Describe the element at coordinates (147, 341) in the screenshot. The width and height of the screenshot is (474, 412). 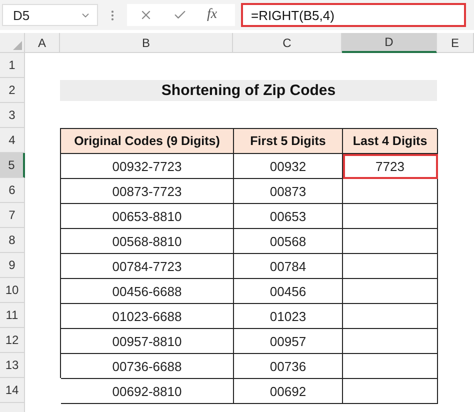
I see `table-cell: 00957-8810` at that location.